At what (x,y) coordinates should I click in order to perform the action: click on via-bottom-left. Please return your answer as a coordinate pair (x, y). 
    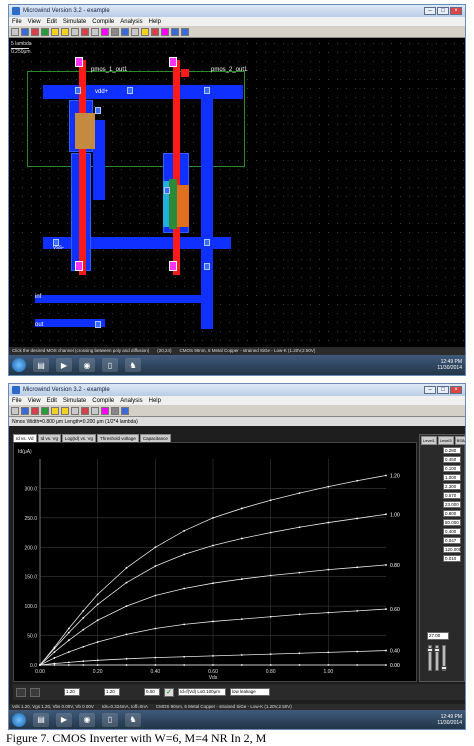
    Looking at the image, I should click on (79, 266).